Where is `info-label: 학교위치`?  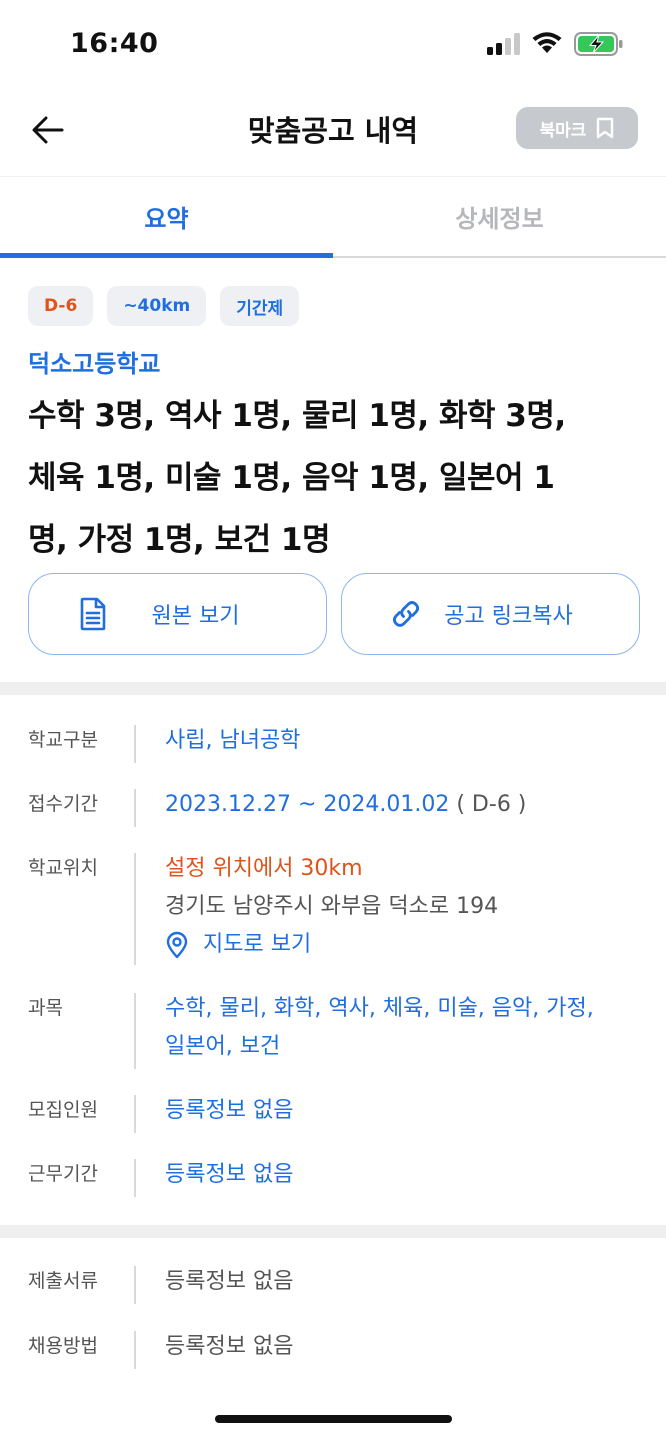
info-label: 학교위치 is located at coordinates (63, 868).